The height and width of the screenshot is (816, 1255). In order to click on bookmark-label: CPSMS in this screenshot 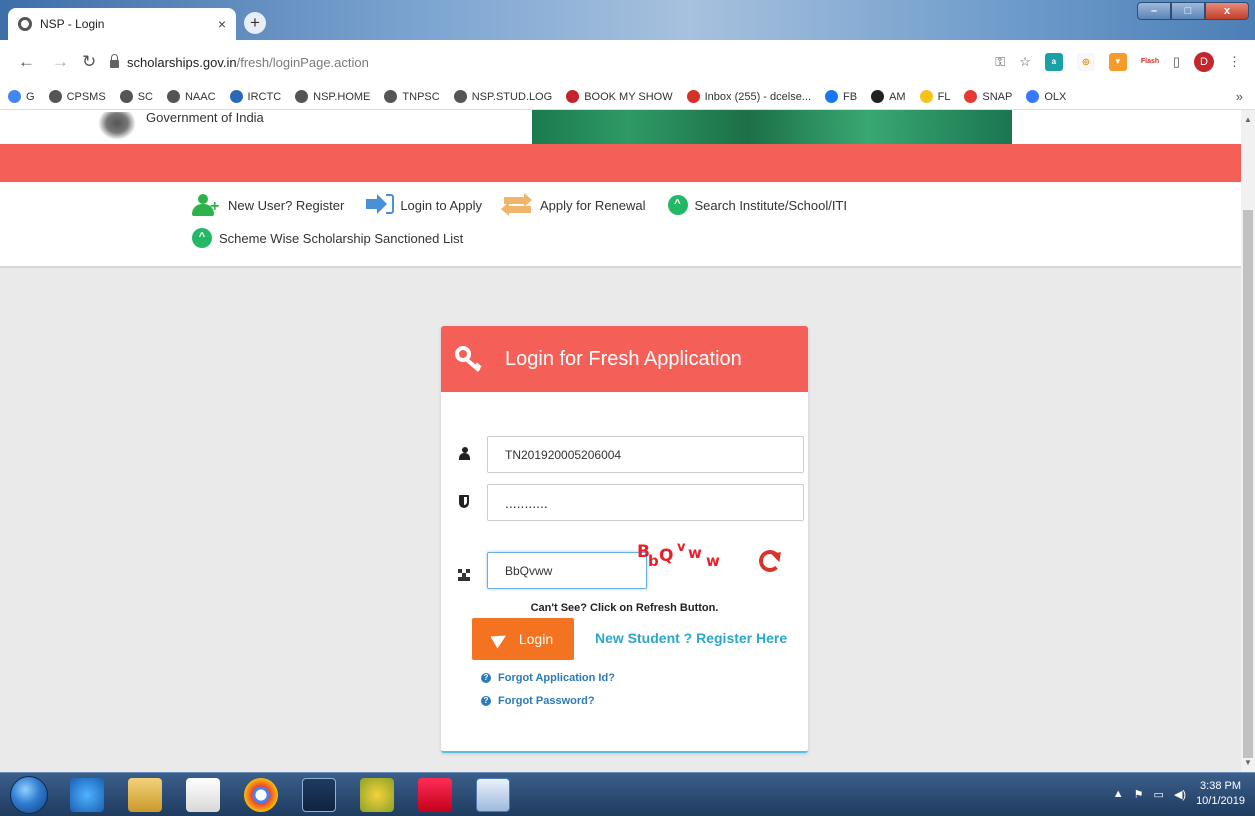, I will do `click(86, 96)`.